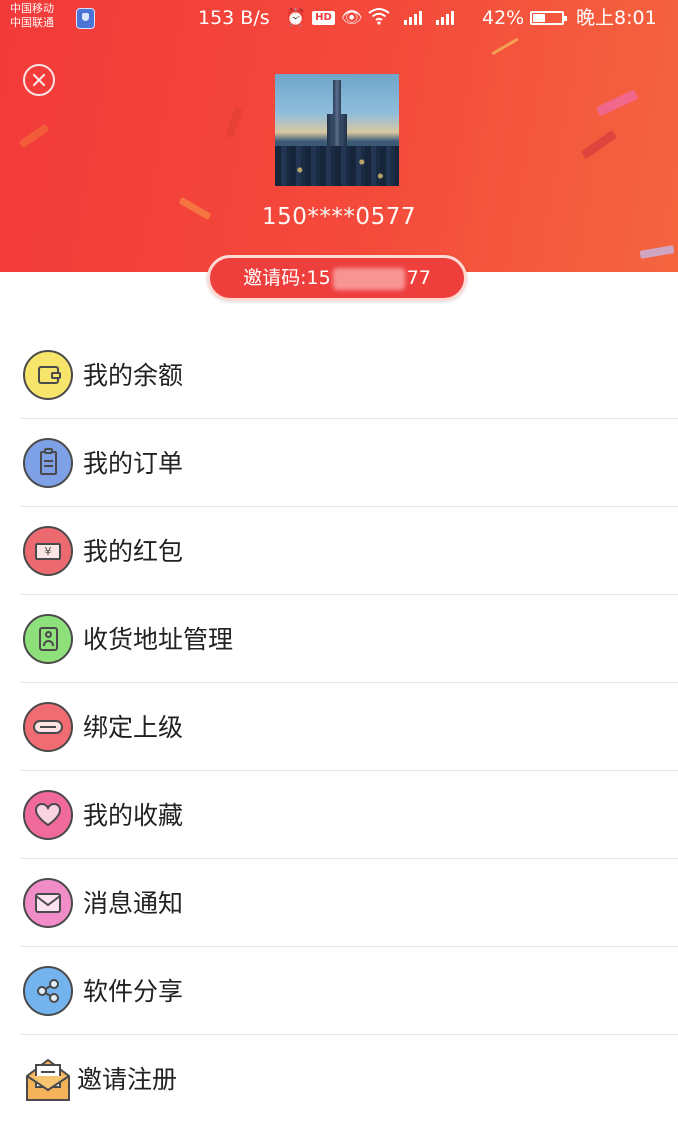 This screenshot has width=678, height=1123. What do you see at coordinates (133, 375) in the screenshot?
I see `menu-label-balance: 我的余额` at bounding box center [133, 375].